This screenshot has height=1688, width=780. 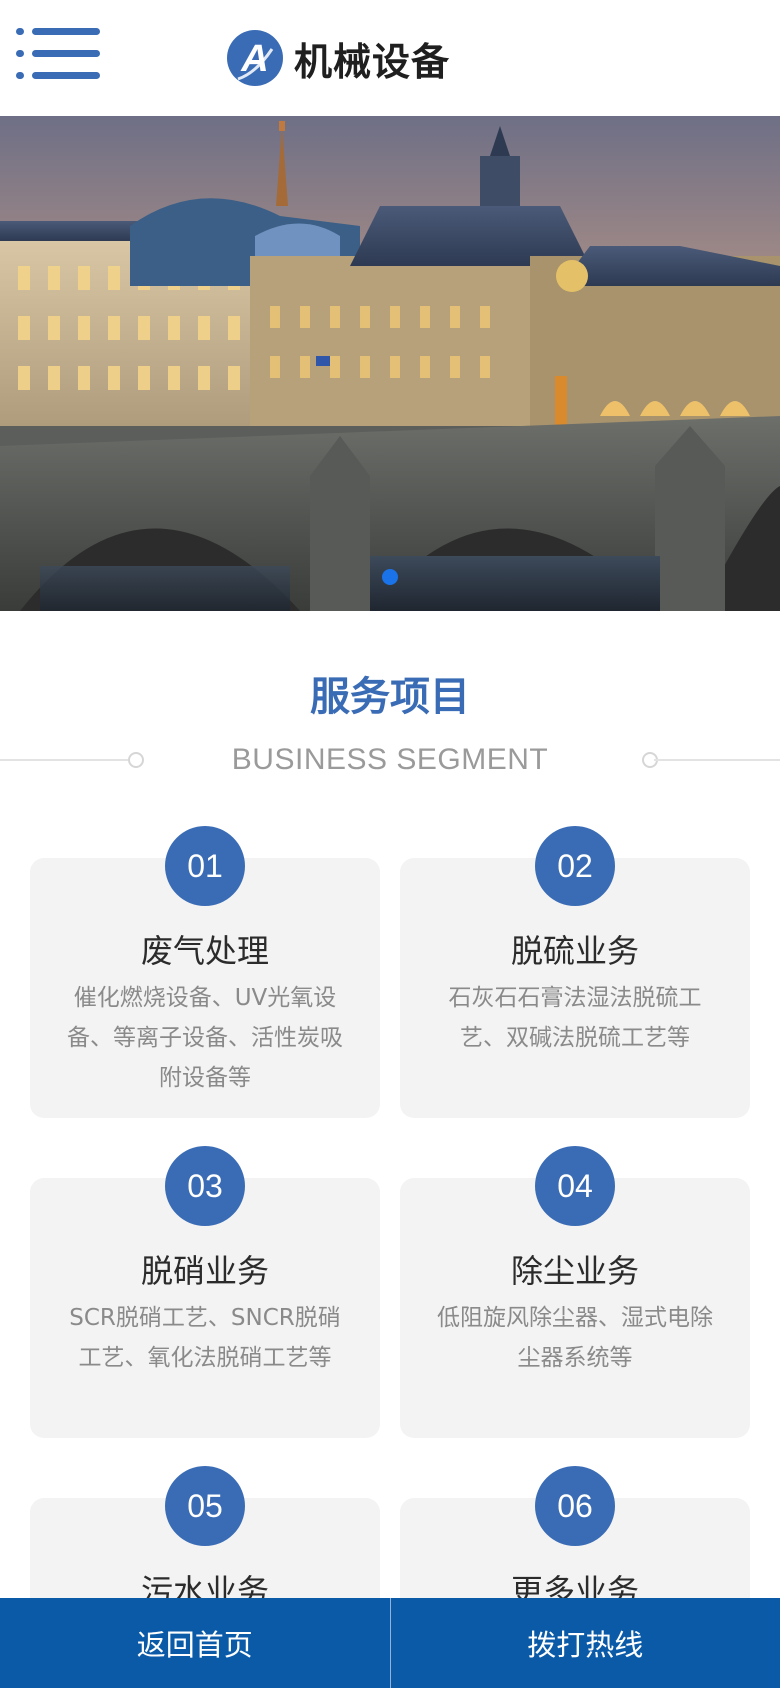 What do you see at coordinates (717, 760) in the screenshot?
I see `divider-right` at bounding box center [717, 760].